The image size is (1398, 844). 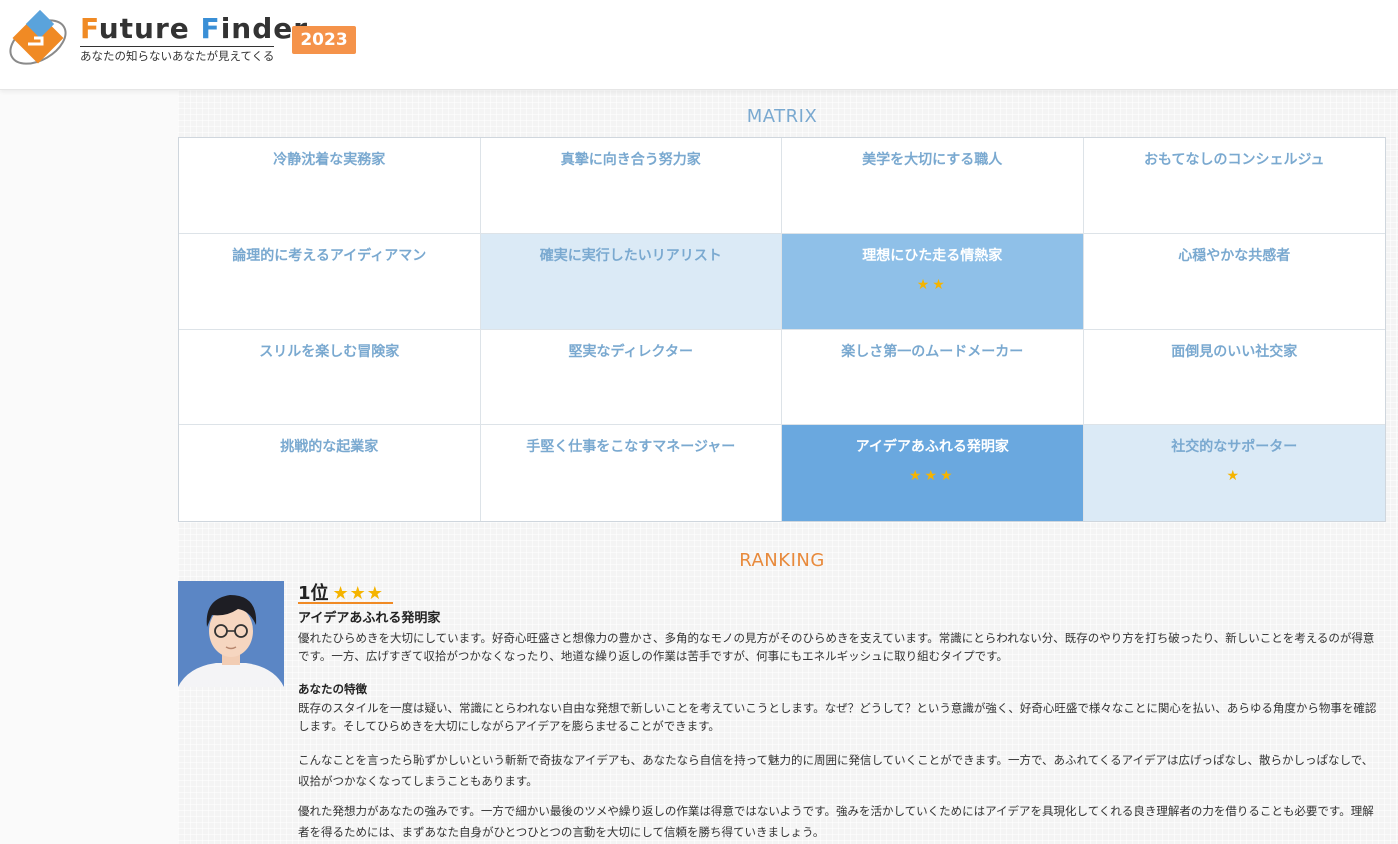 What do you see at coordinates (345, 603) in the screenshot?
I see `rank-underline` at bounding box center [345, 603].